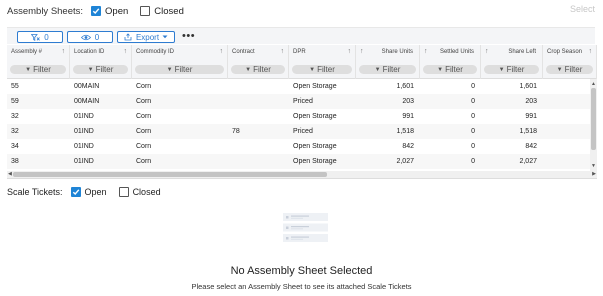 The width and height of the screenshot is (603, 296). I want to click on column-header-location: Location ID ↑ ▼ Filter, so click(101, 62).